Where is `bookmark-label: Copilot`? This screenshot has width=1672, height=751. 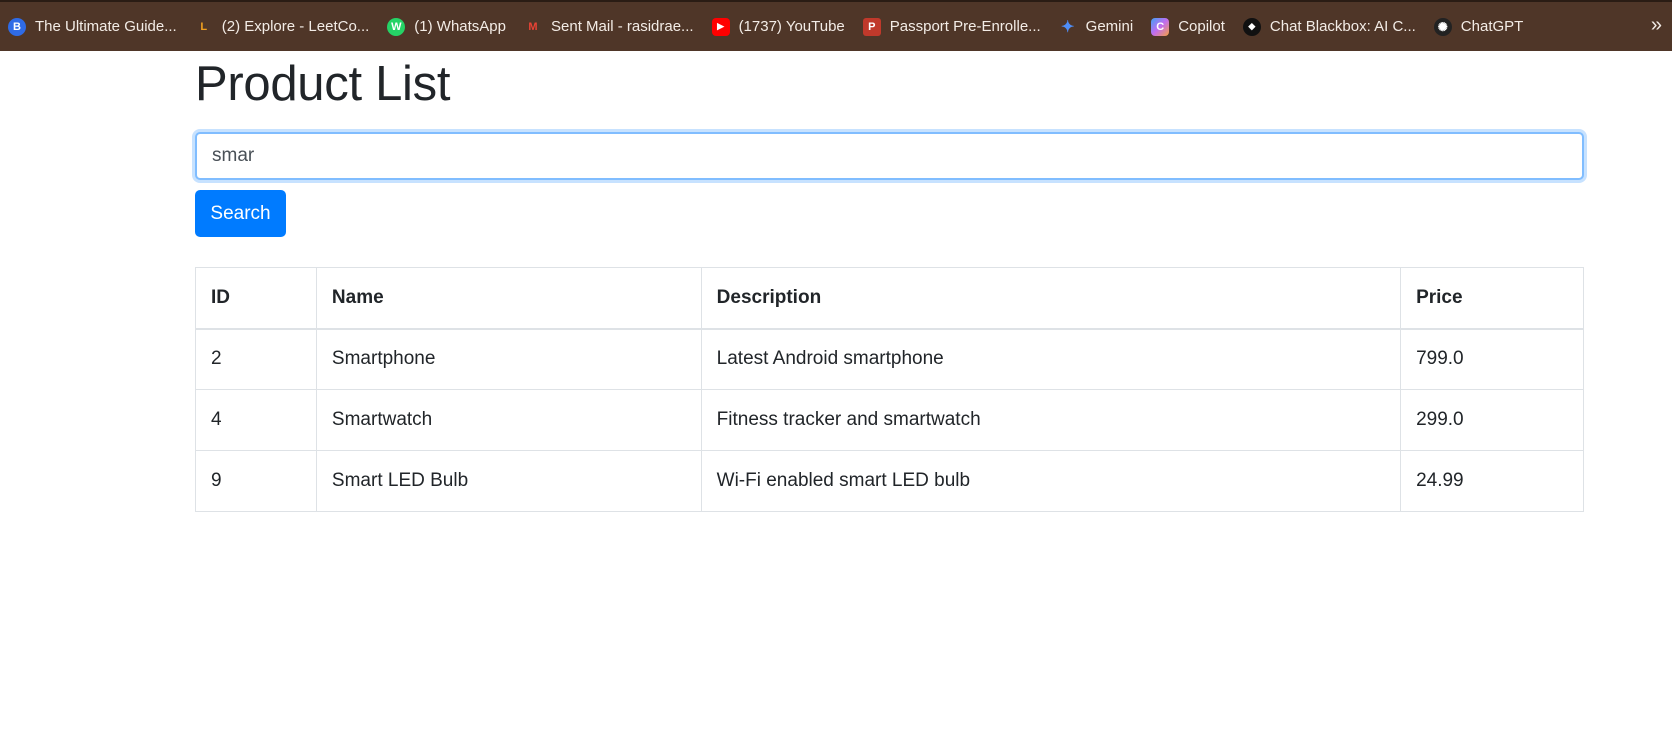 bookmark-label: Copilot is located at coordinates (1201, 26).